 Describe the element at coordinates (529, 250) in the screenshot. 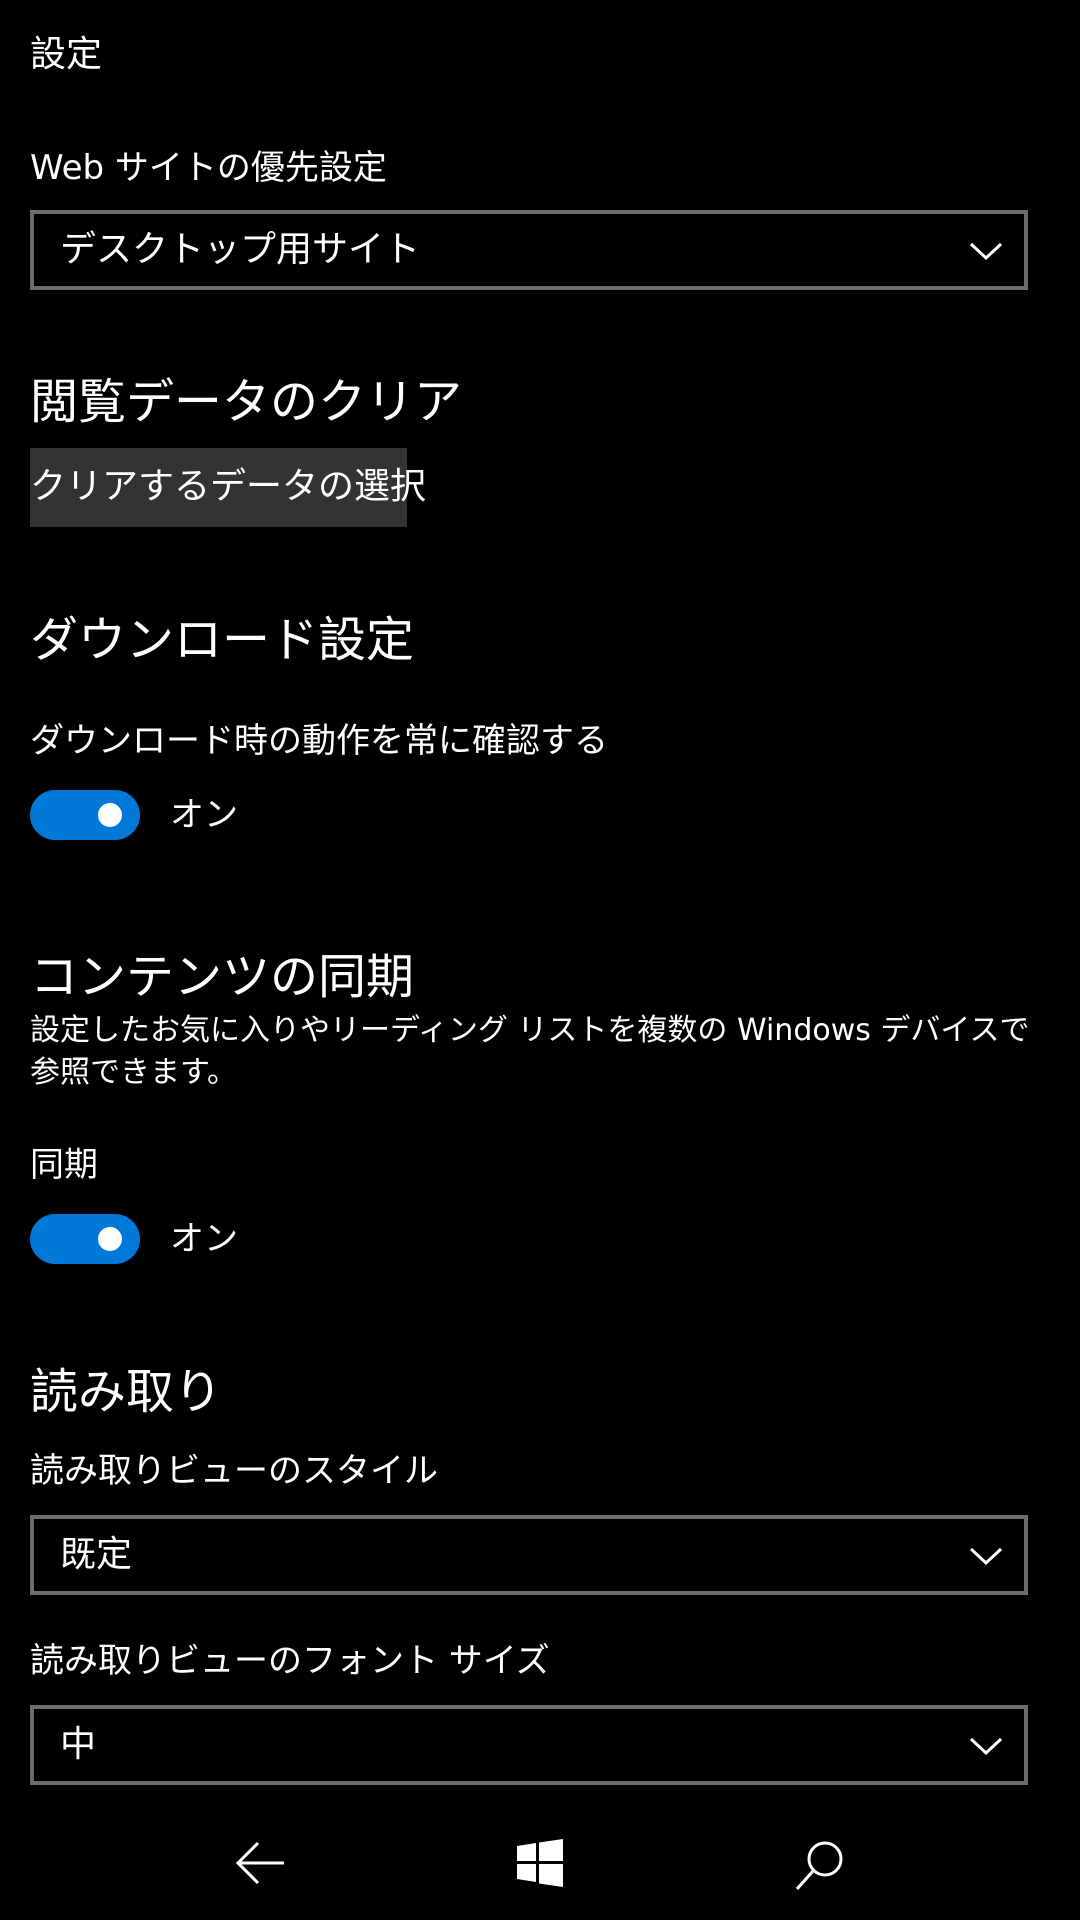

I see `website-preference-dropdown: デスクトップ用サイト` at that location.